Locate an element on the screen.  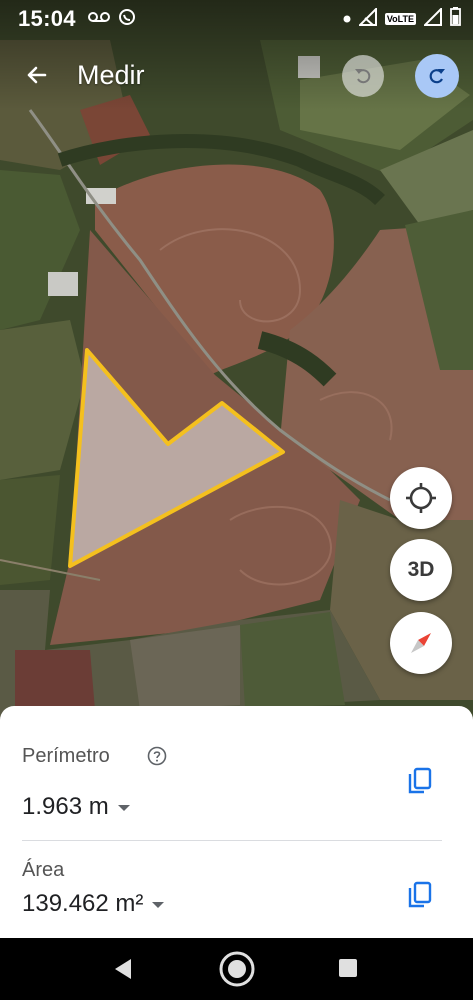
help-circle-icon is located at coordinates (157, 756).